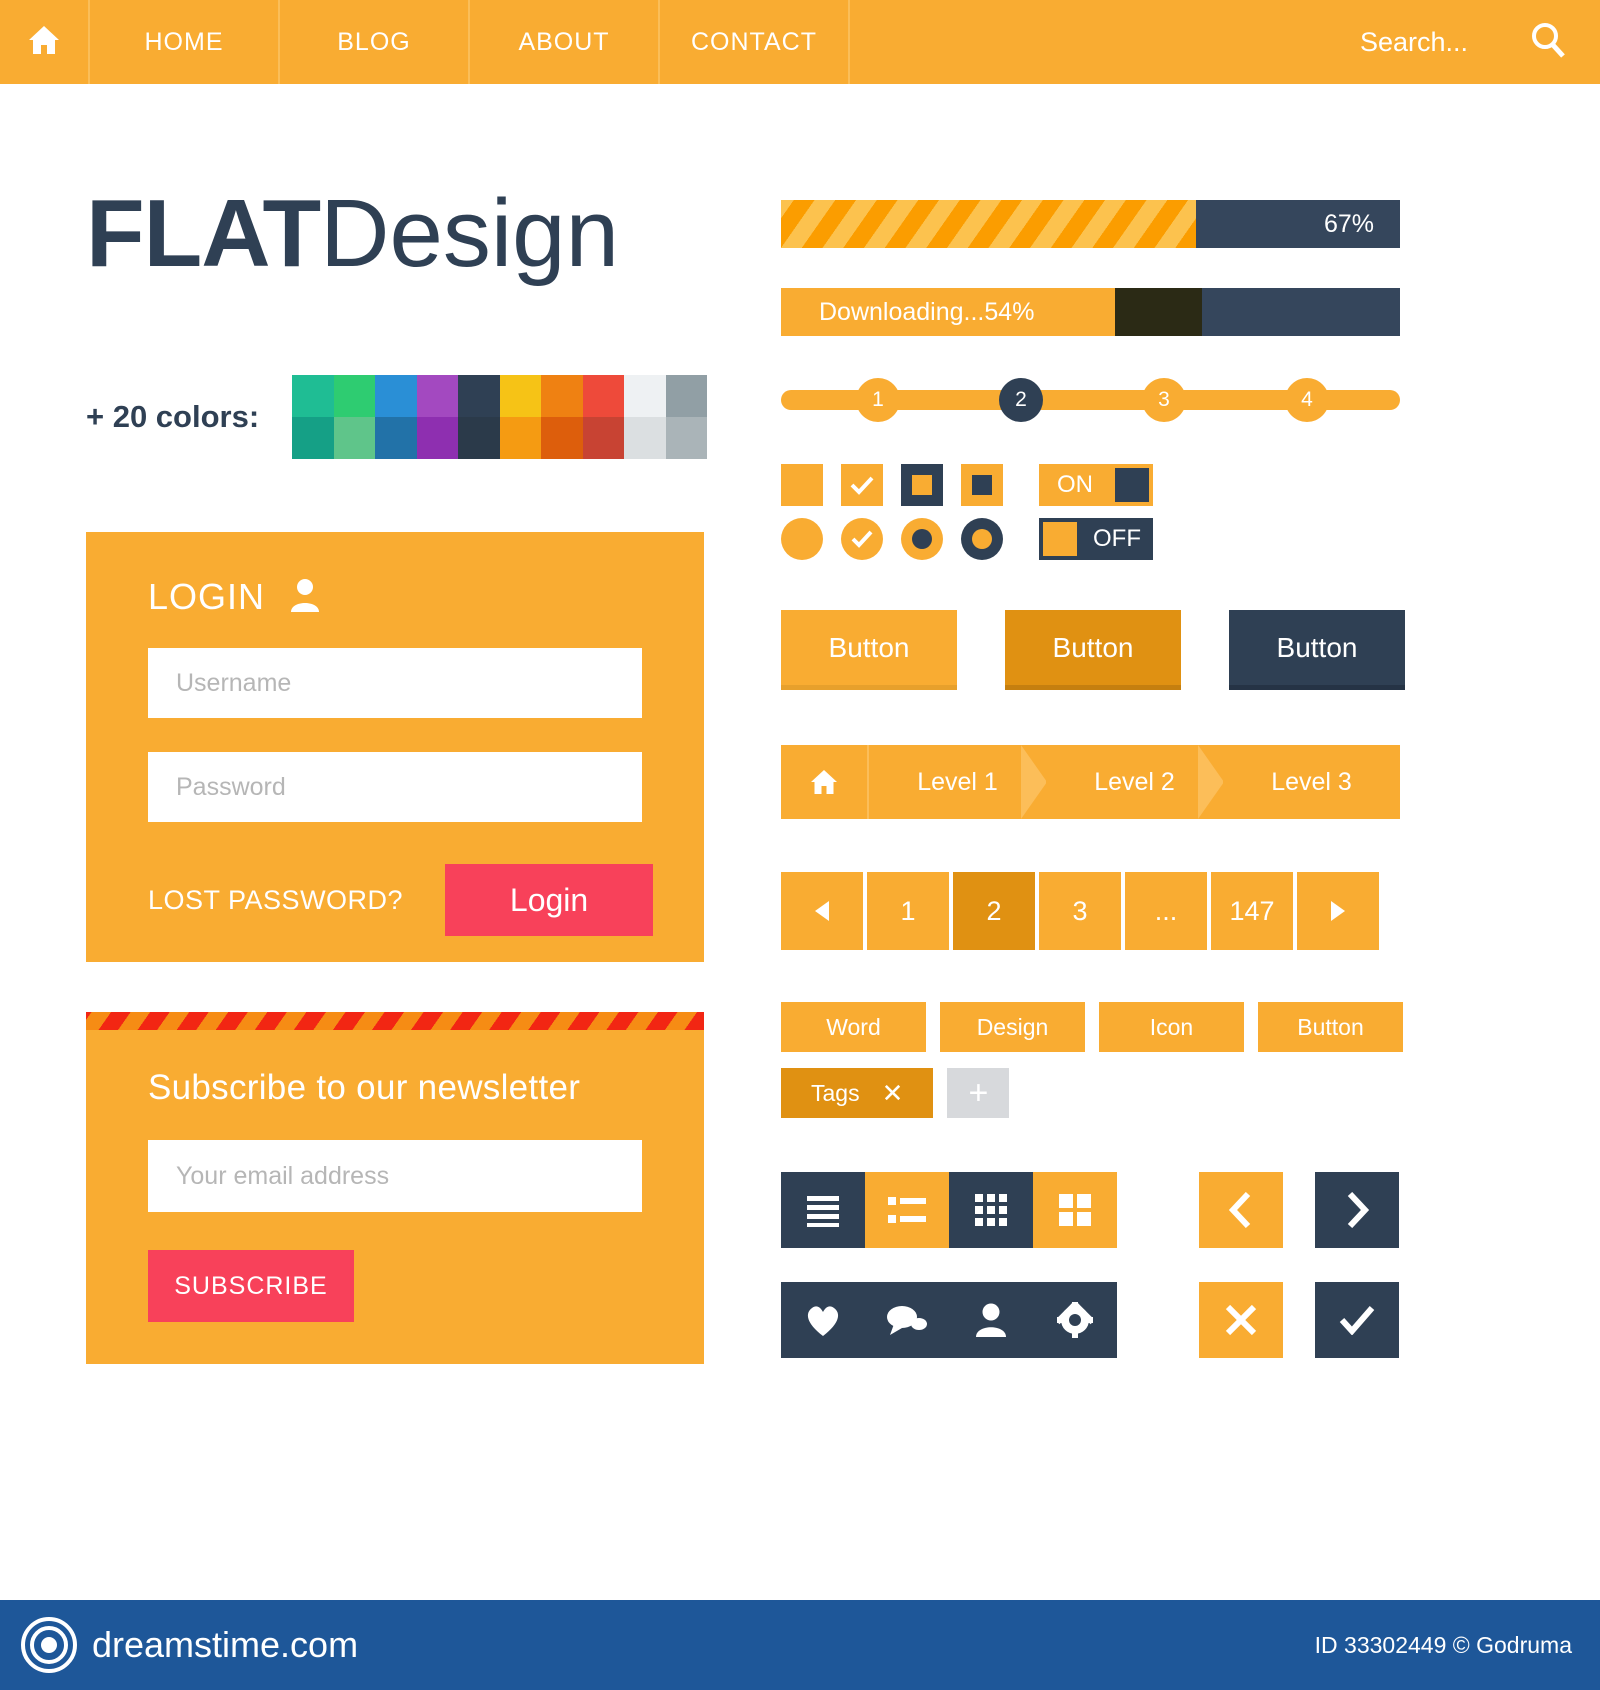  Describe the element at coordinates (907, 1210) in the screenshot. I see `list-bullets-icon` at that location.